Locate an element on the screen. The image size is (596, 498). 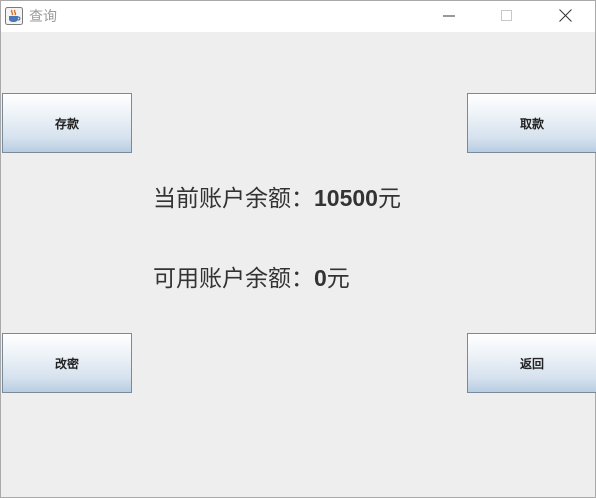
maximize-button is located at coordinates (507, 16).